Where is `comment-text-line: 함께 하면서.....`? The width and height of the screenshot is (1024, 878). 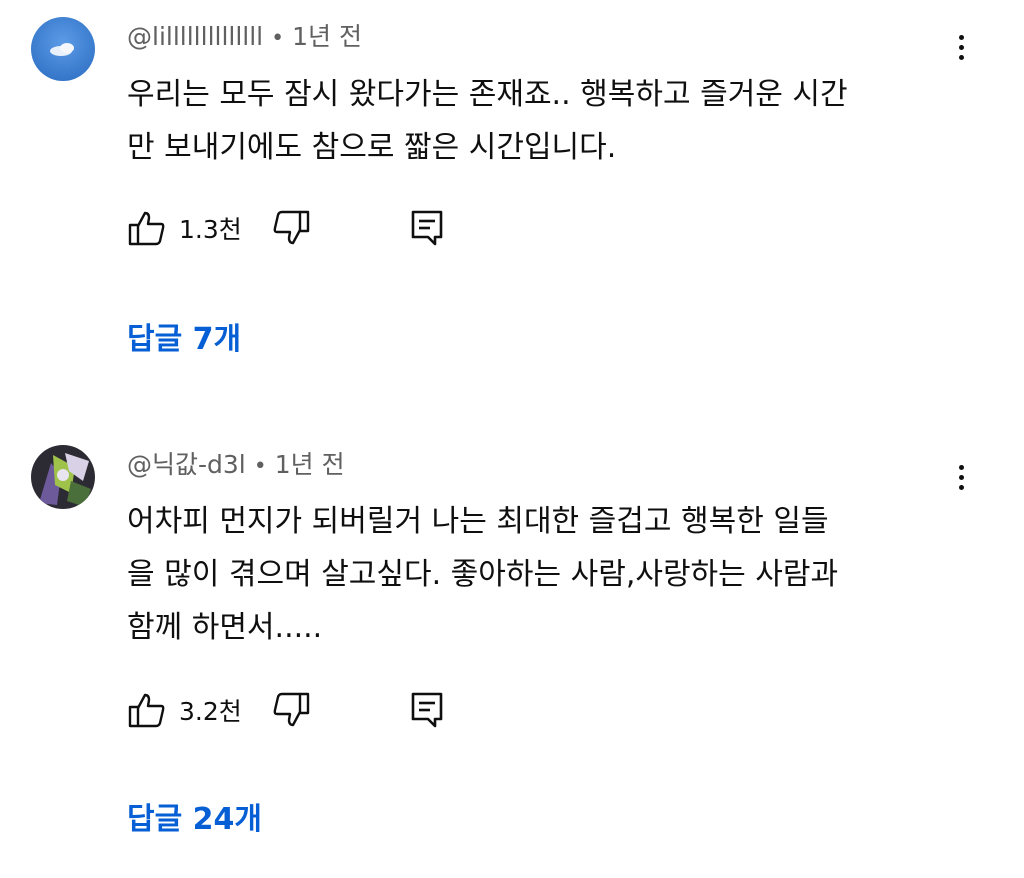
comment-text-line: 함께 하면서..... is located at coordinates (225, 627).